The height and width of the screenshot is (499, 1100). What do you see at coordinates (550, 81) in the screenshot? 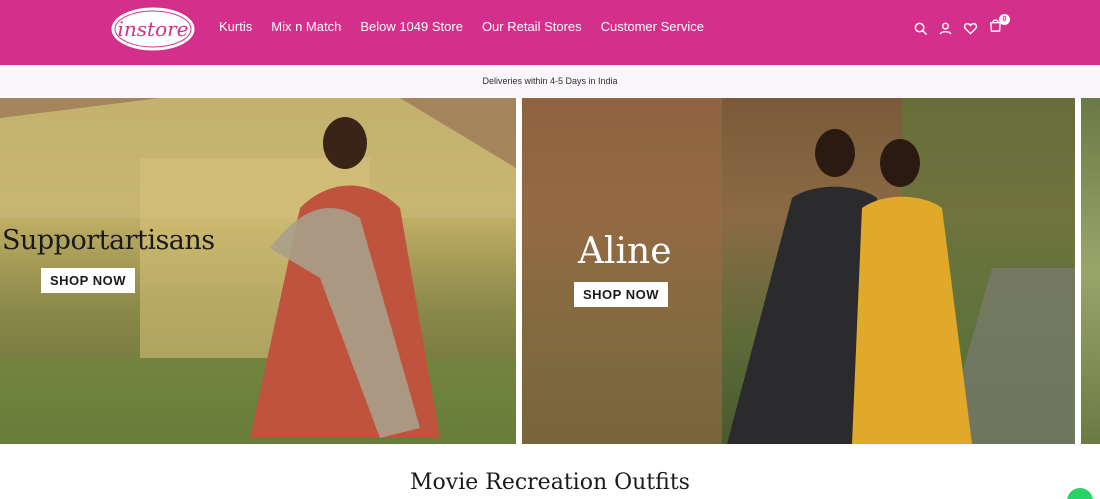
I see `announcement-bar: Deliveries within 4-5 Days in India` at bounding box center [550, 81].